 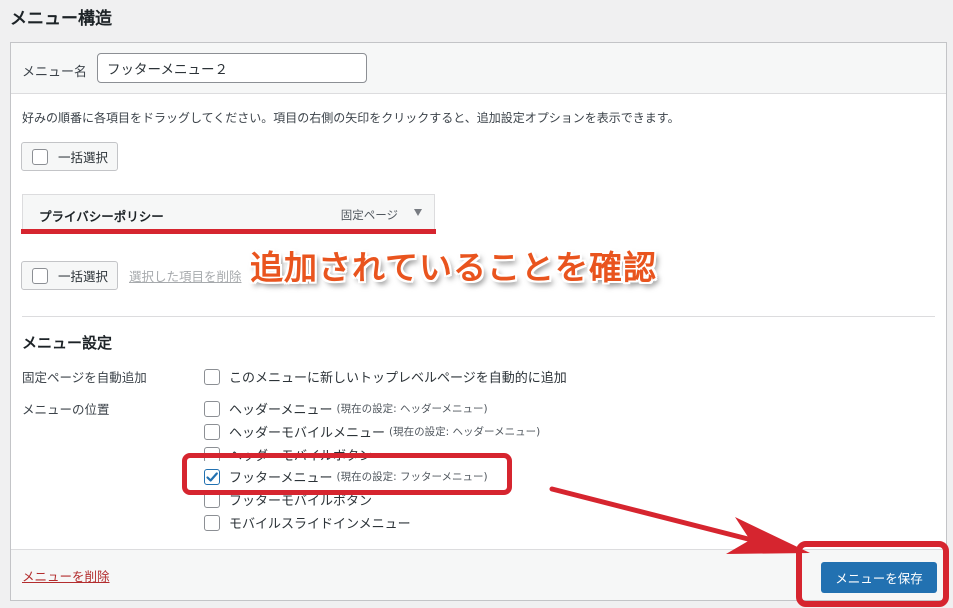 I want to click on delete-menu-link: メニューを削除, so click(x=66, y=575).